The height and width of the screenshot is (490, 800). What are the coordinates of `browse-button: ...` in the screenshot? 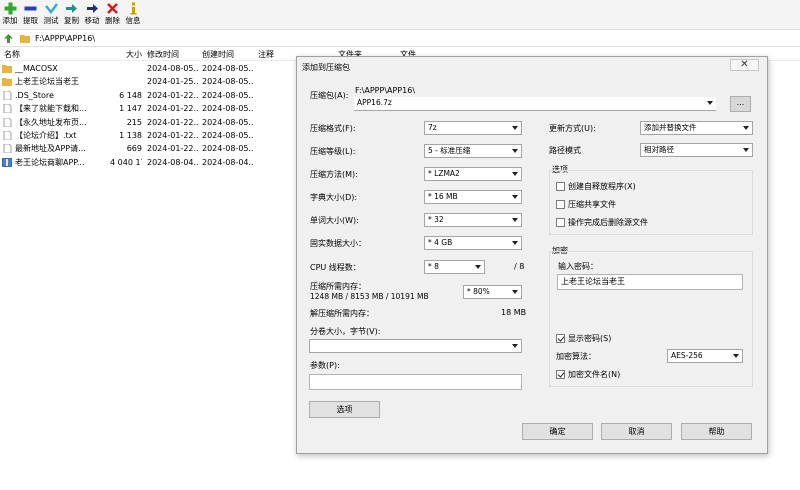 It's located at (740, 104).